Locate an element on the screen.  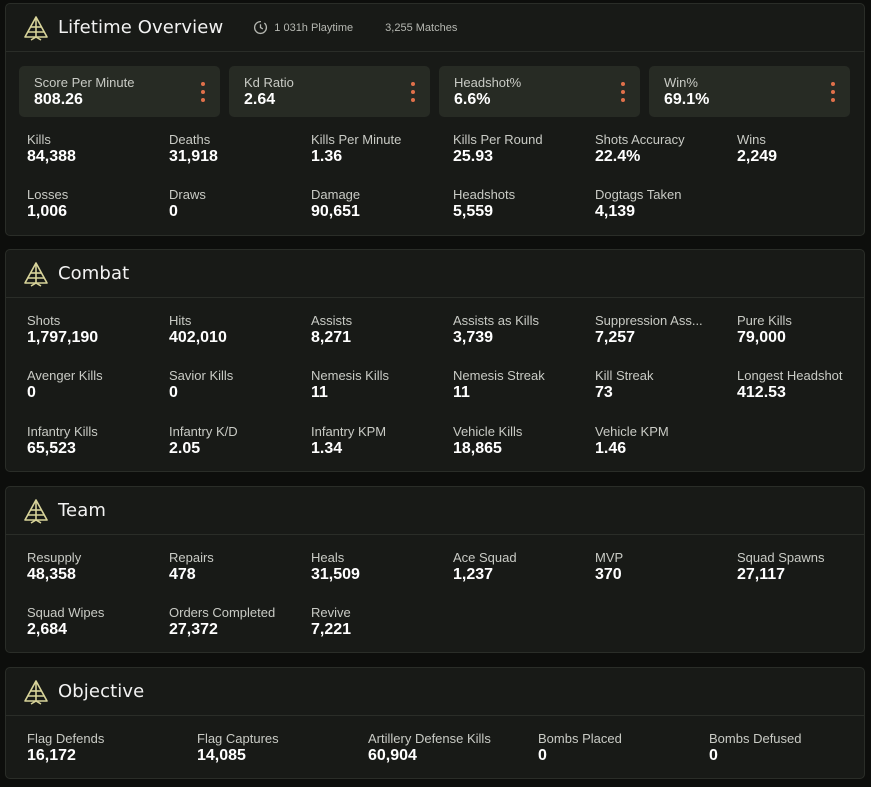
stat-label: Nemesis Kills is located at coordinates (350, 375).